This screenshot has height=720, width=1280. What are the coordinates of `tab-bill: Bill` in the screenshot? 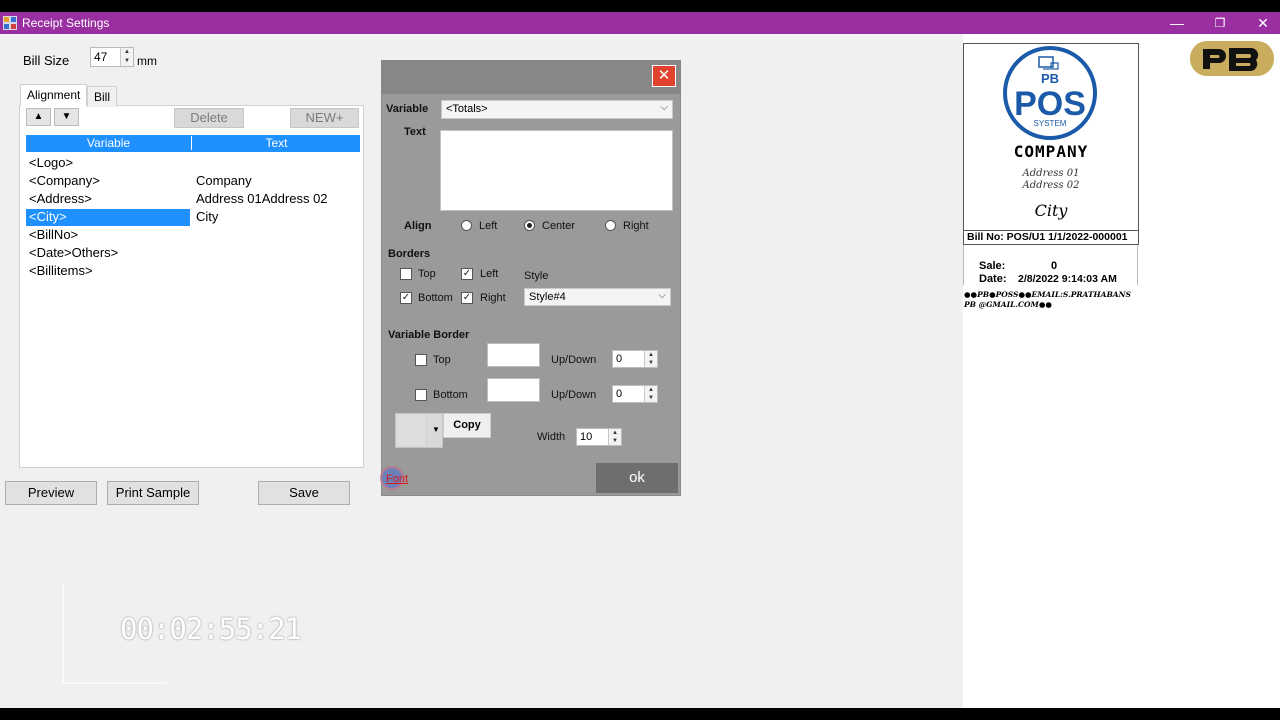 It's located at (102, 96).